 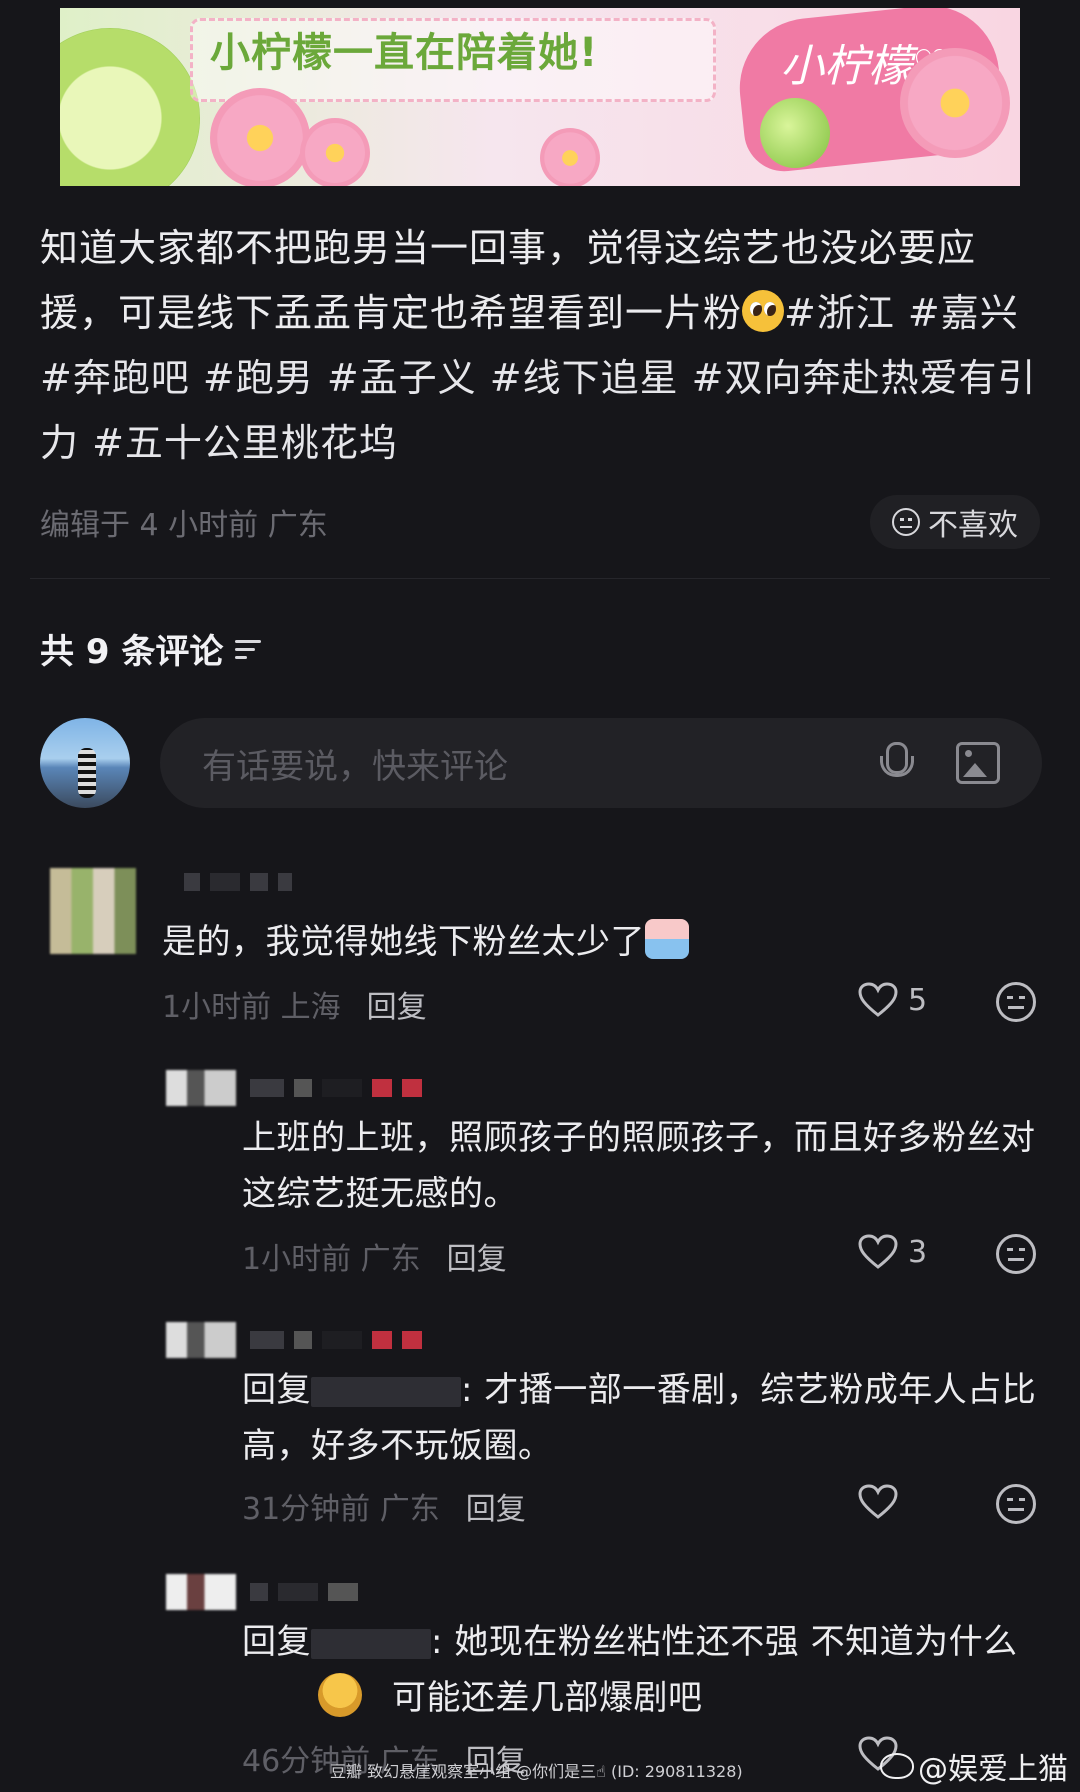 I want to click on douban-watermark: 豆瓣 致幻悬崖观察室小组 @你们是三☝ (ID: 290811328), so click(x=536, y=1771).